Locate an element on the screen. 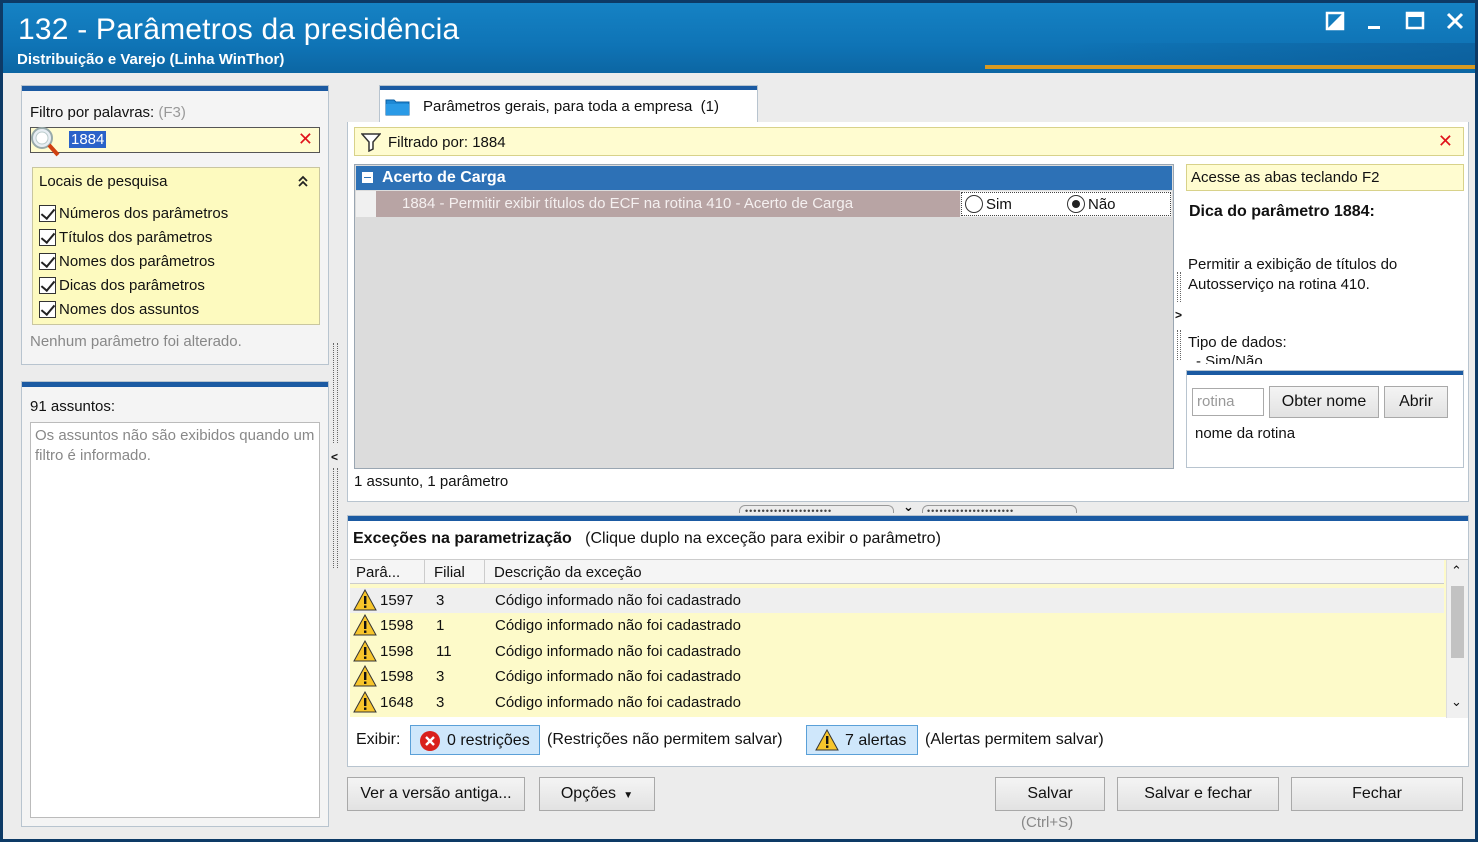 The width and height of the screenshot is (1478, 842). filter-label-text: Filtro por palavras: is located at coordinates (92, 112).